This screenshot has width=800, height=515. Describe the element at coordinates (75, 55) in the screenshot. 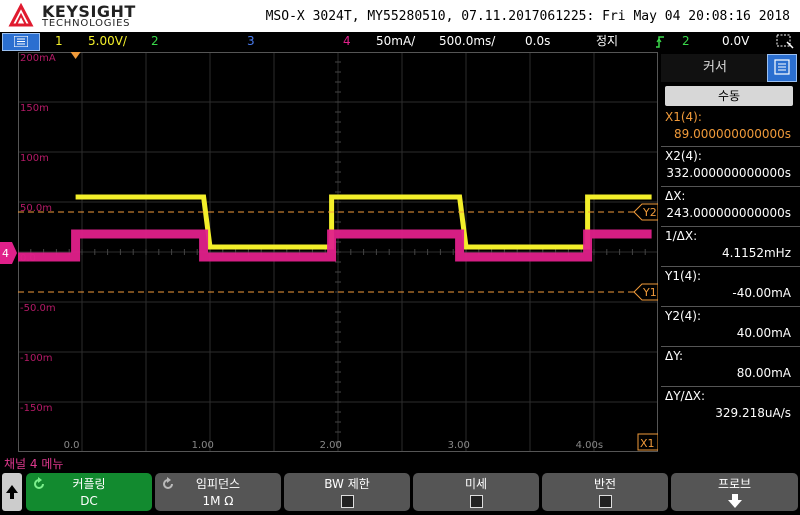

I see `trigger-position-marker` at that location.